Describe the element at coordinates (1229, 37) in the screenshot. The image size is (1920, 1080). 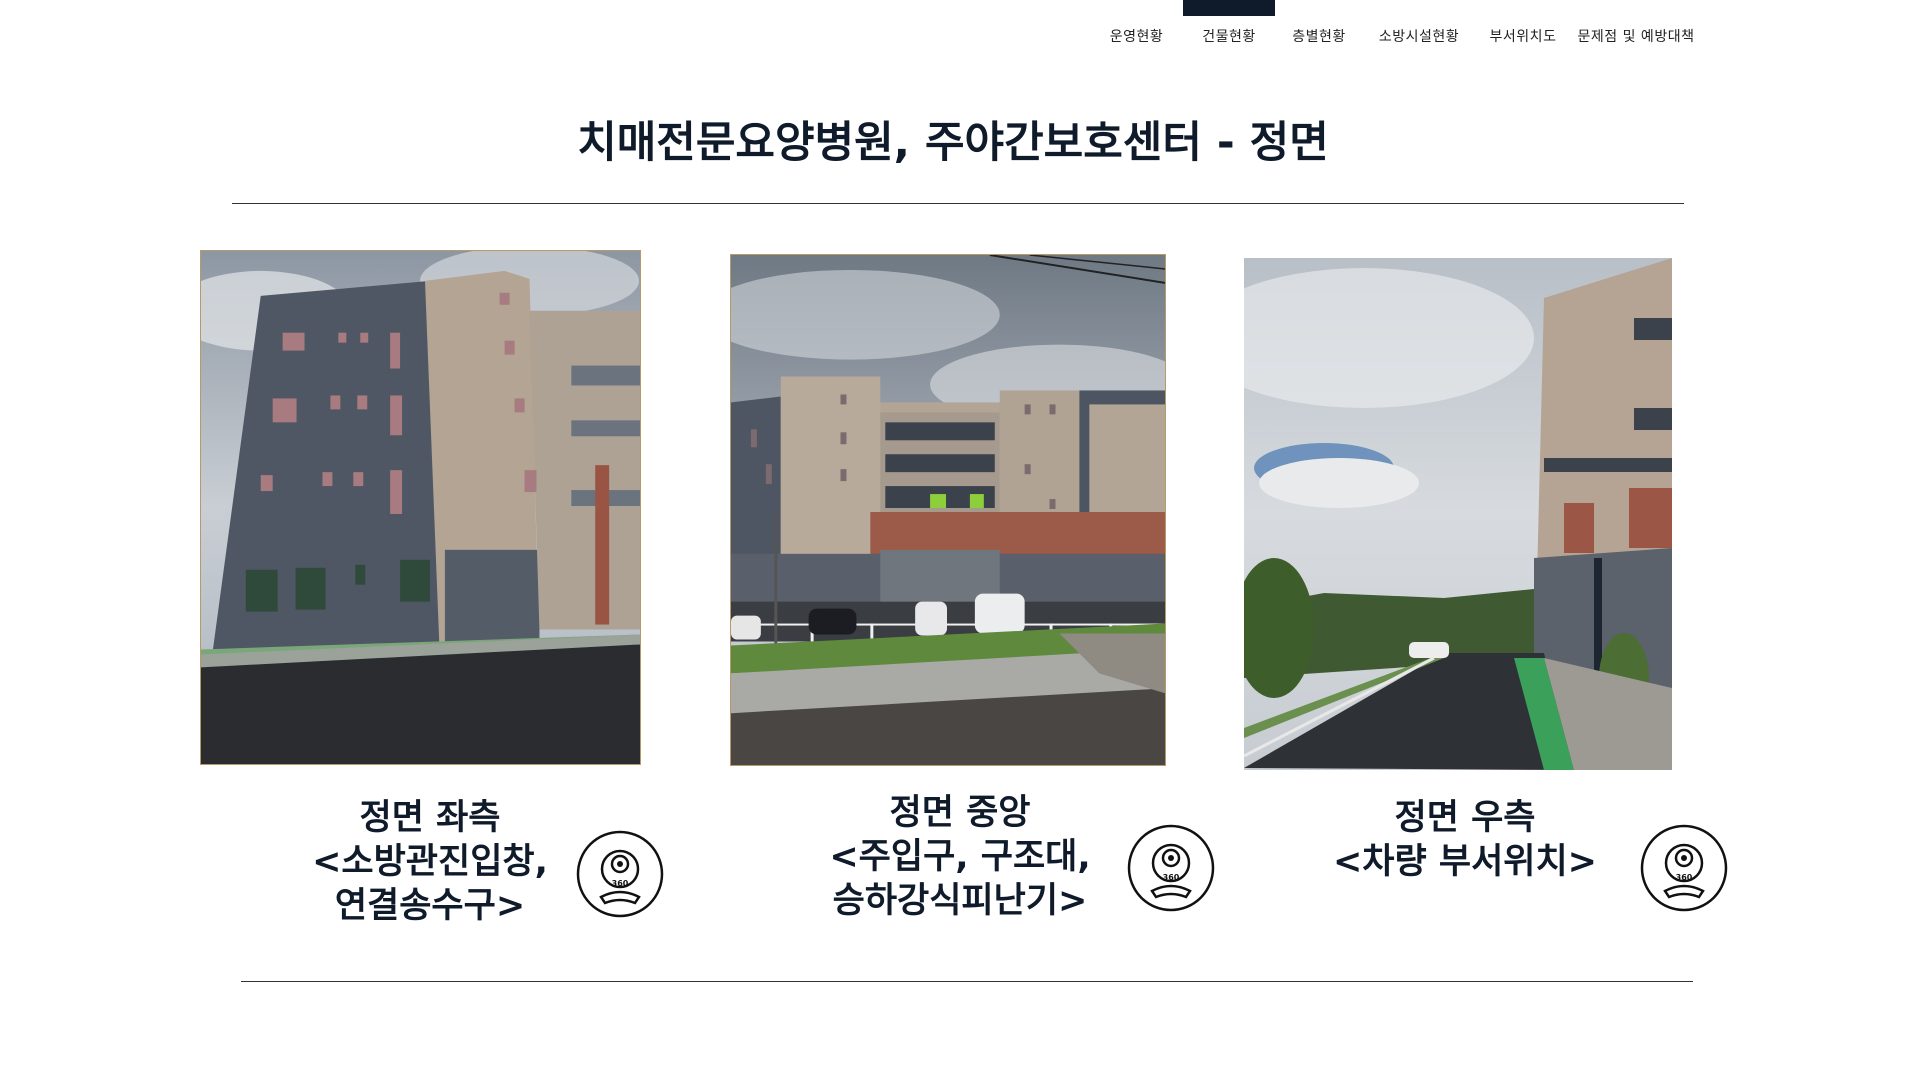
I see `nav-item-label: 건물현황` at that location.